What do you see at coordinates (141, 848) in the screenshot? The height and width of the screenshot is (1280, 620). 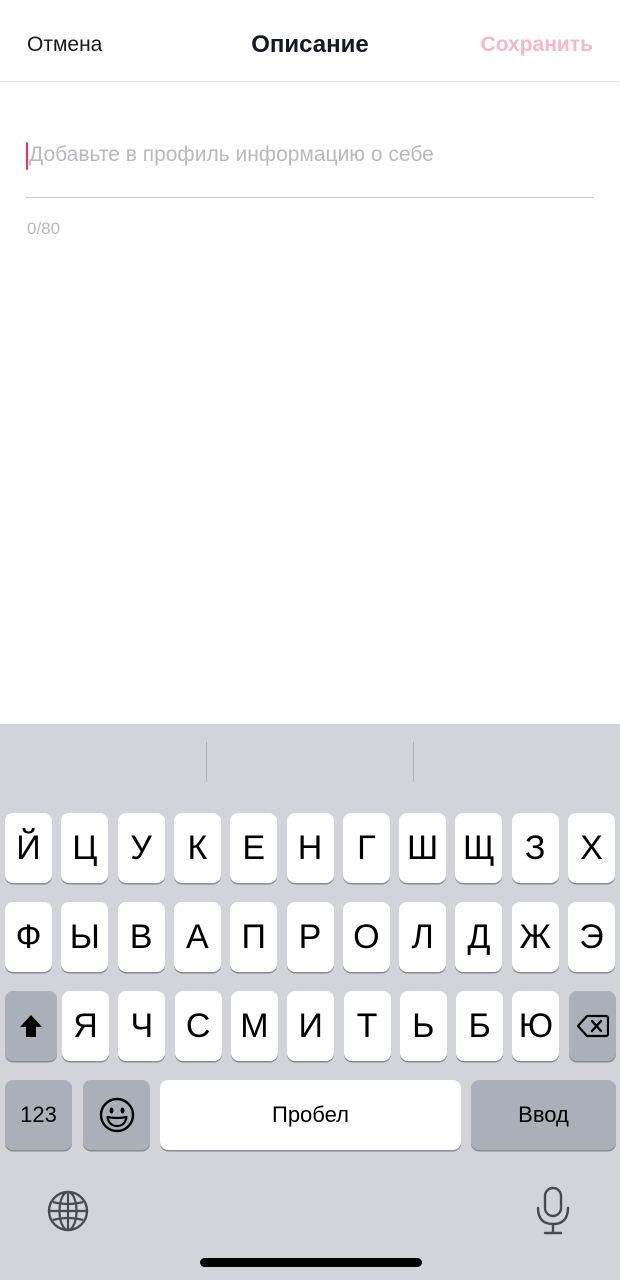 I see `key-row1-2: У` at bounding box center [141, 848].